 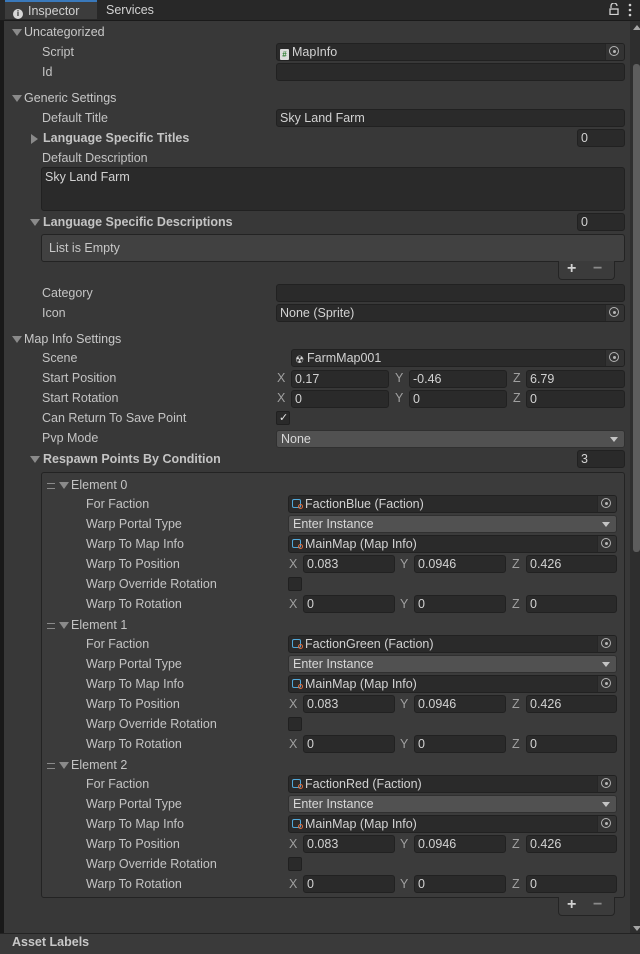 What do you see at coordinates (575, 379) in the screenshot?
I see `start-position-z-input: 6.79` at bounding box center [575, 379].